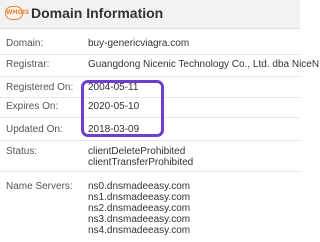 Image resolution: width=320 pixels, height=242 pixels. I want to click on name-server-item: ns0.dnsmadeeasy.com, so click(139, 186).